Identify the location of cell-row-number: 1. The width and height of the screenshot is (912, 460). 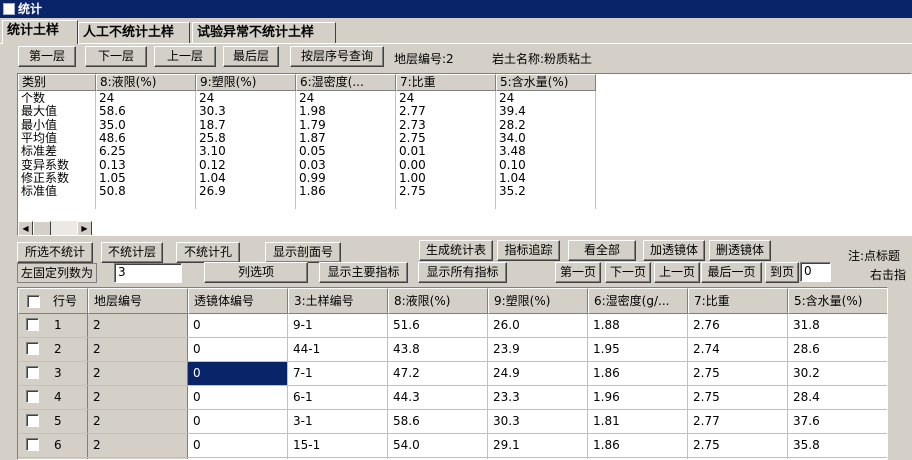
(53, 325).